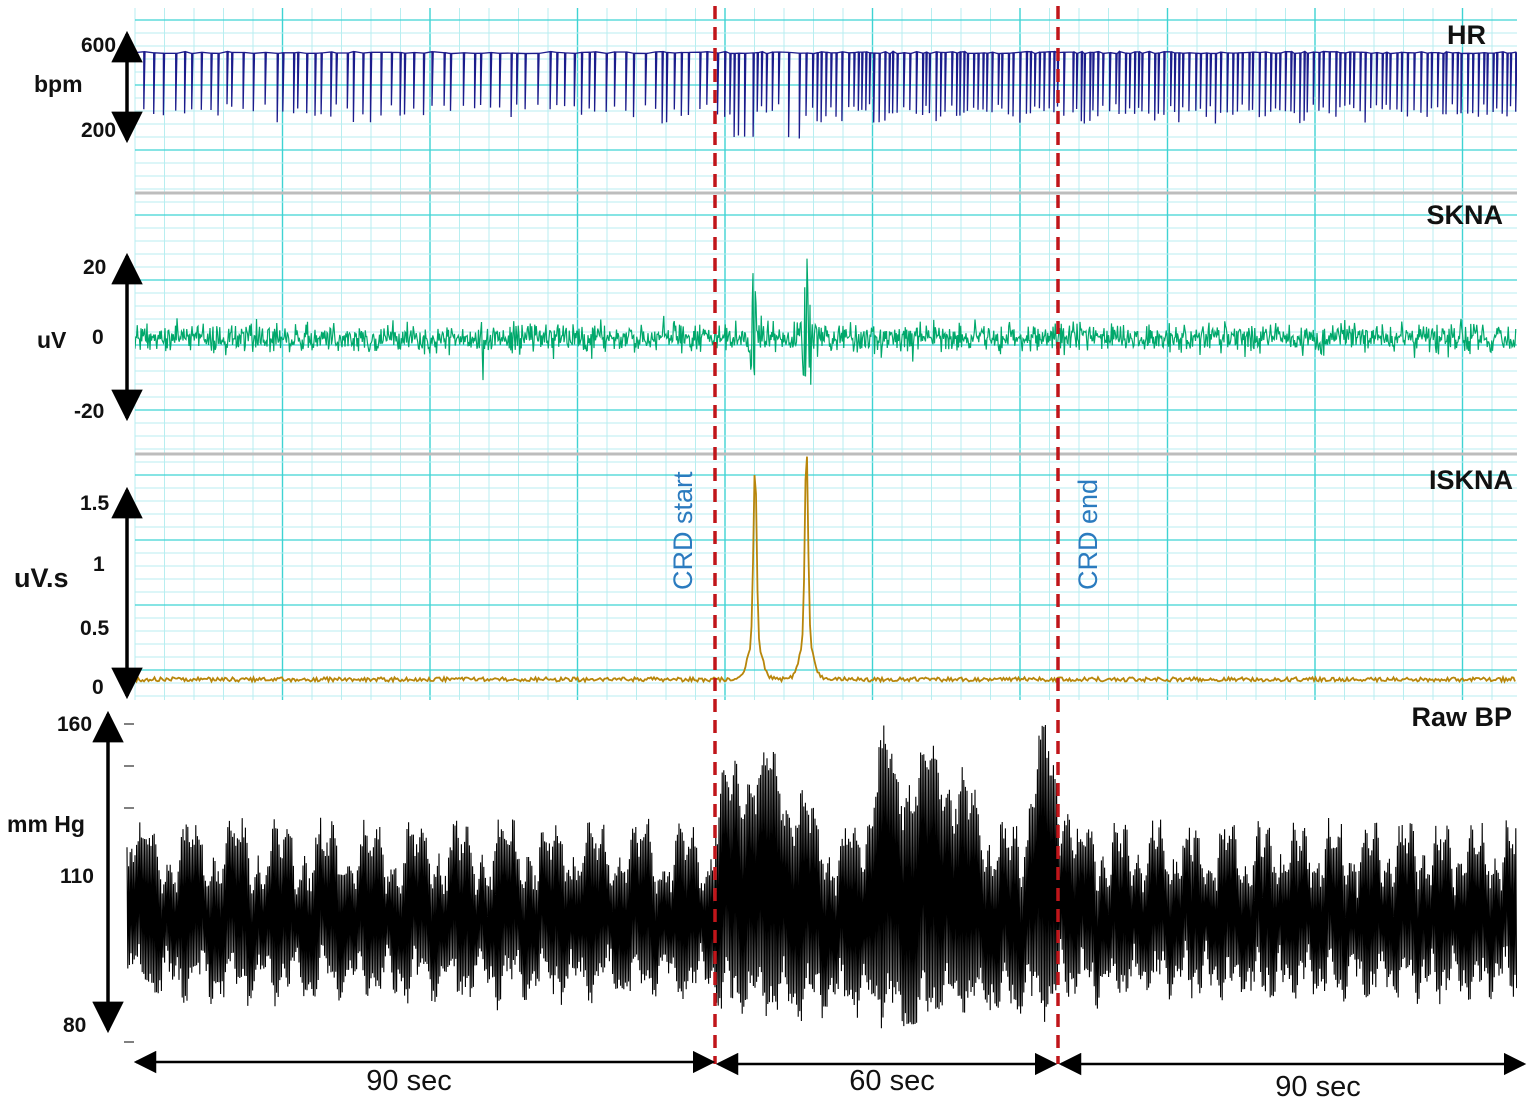  What do you see at coordinates (1088, 534) in the screenshot?
I see `crd-end-label: CRD end` at bounding box center [1088, 534].